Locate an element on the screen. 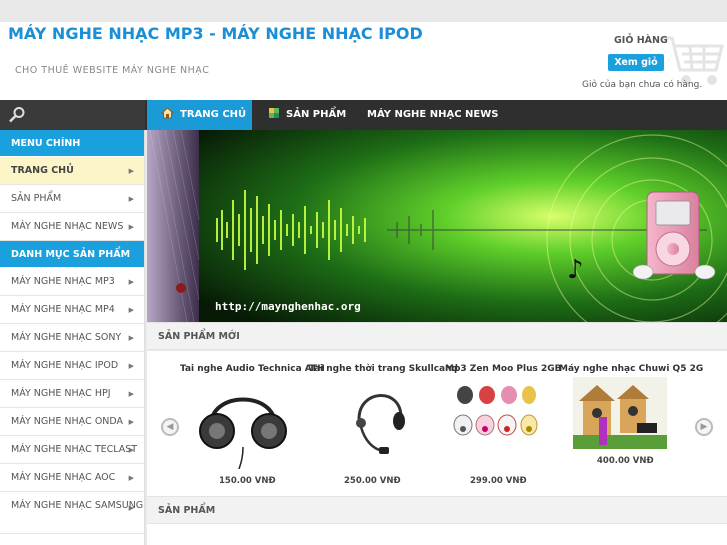  category-menu-title: DANH MỤC SẢN PHẨM is located at coordinates (72, 254).